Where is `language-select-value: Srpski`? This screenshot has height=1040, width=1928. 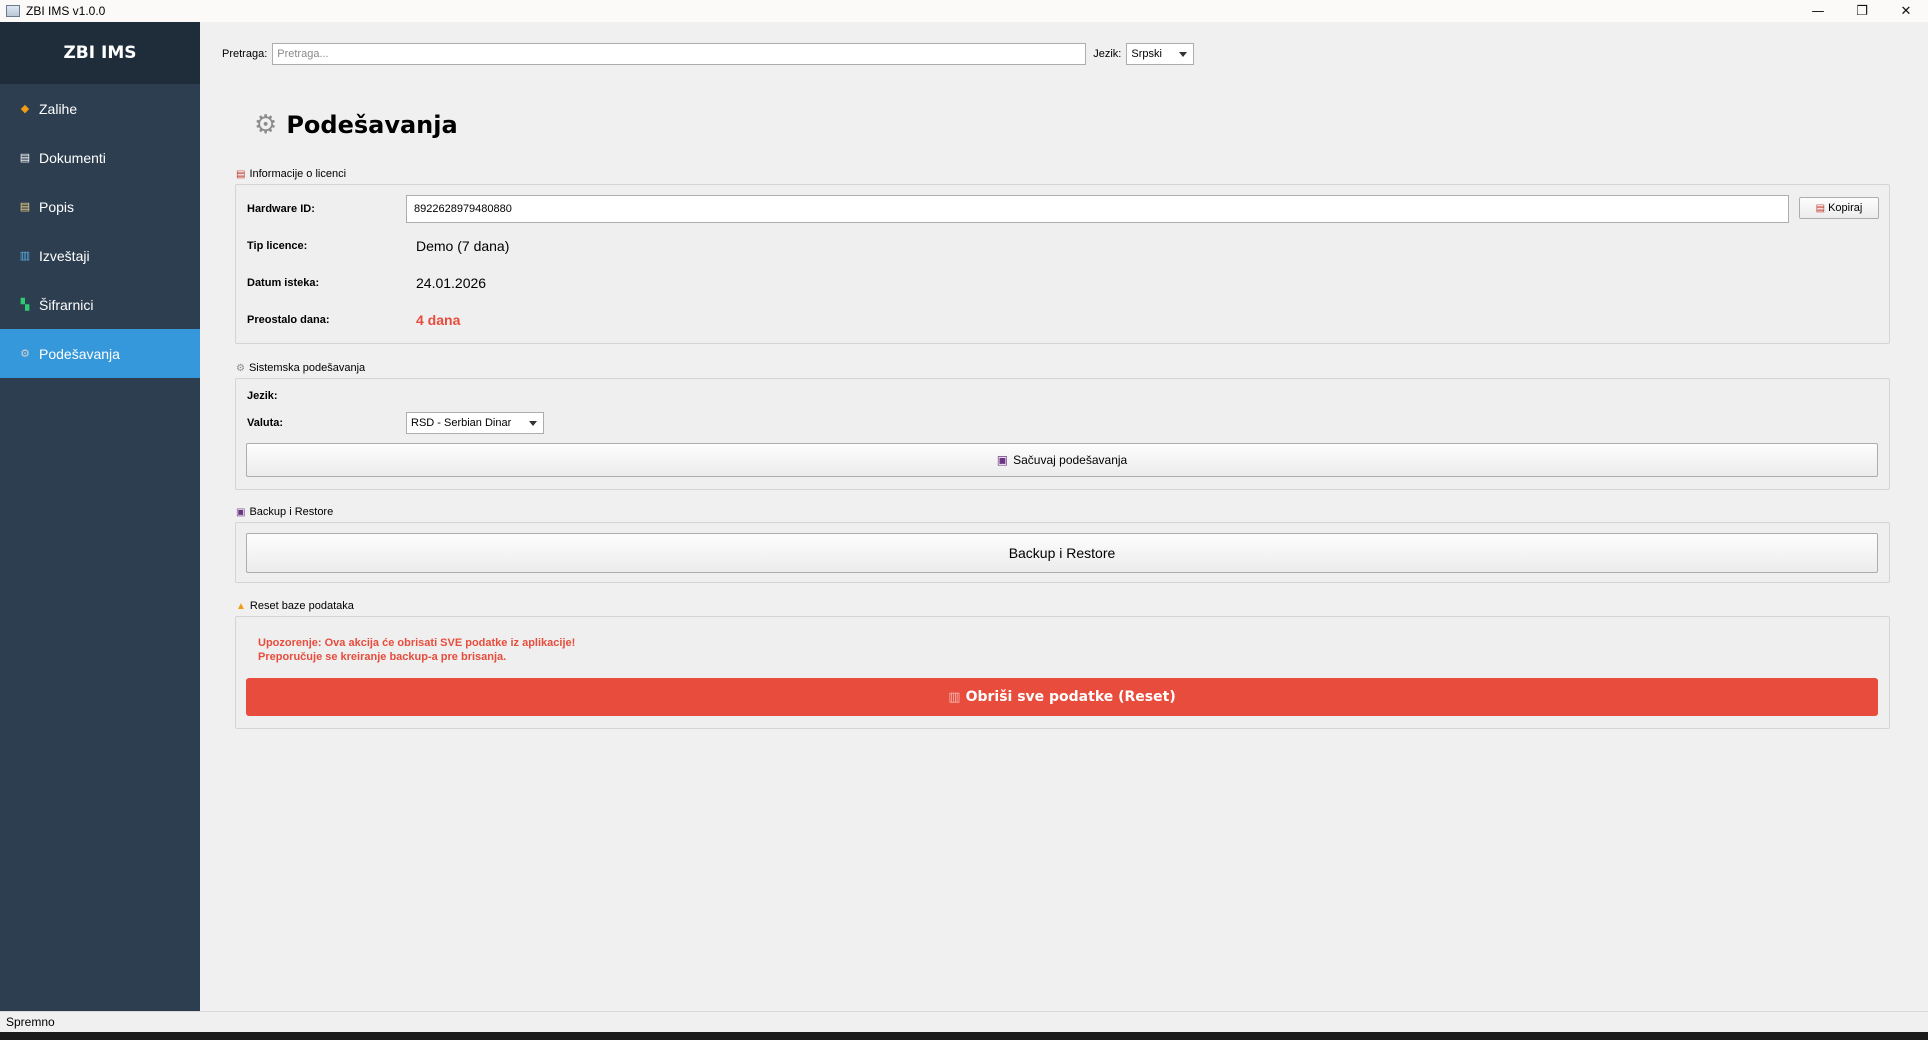 language-select-value: Srpski is located at coordinates (1146, 54).